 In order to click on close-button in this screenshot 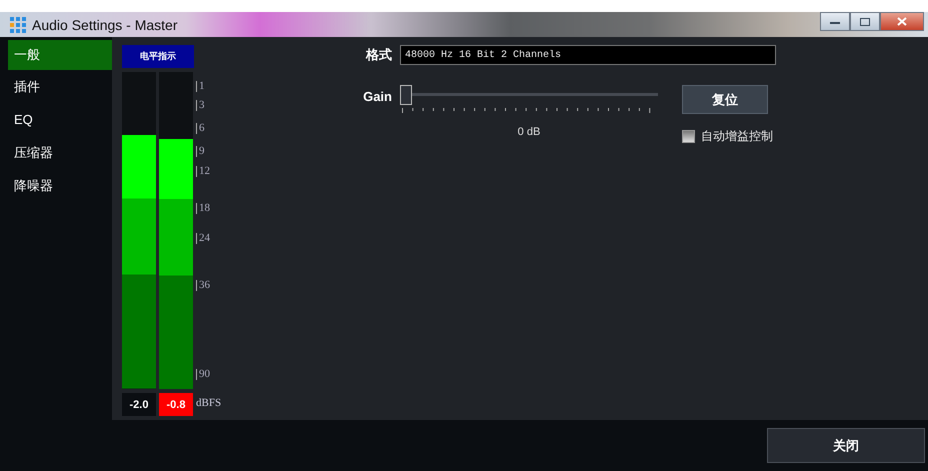, I will do `click(902, 21)`.